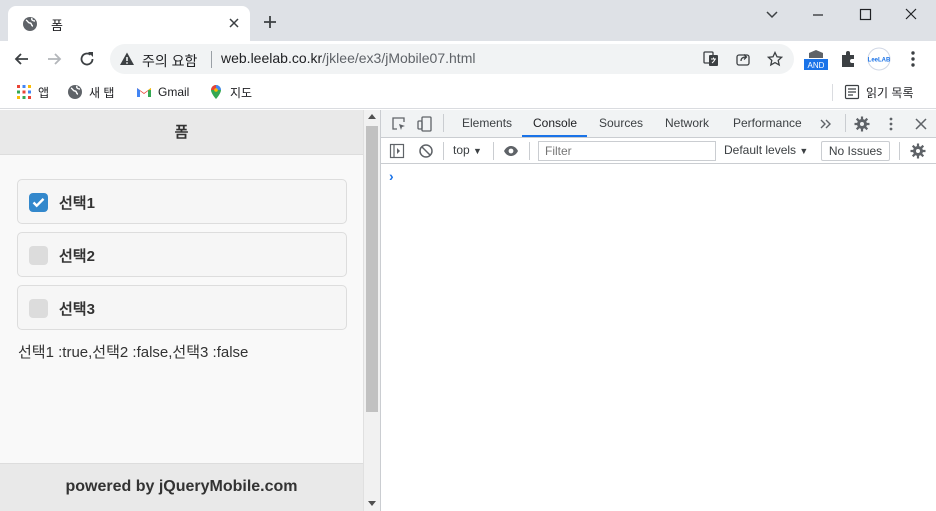  I want to click on apps-grid-icon, so click(24, 92).